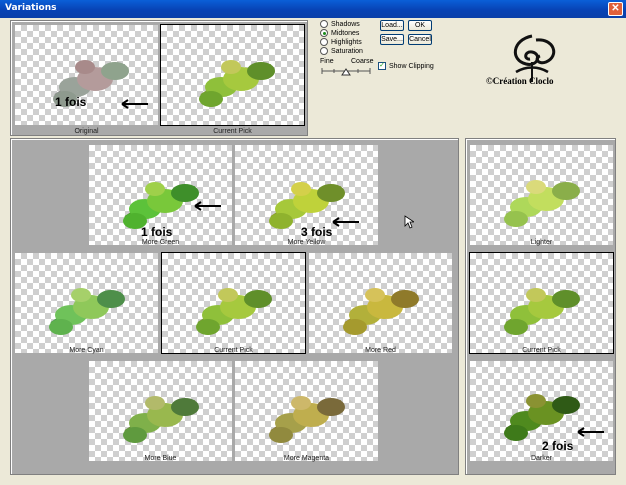 This screenshot has width=626, height=485. I want to click on thumb-more-magenta: More Magenta, so click(306, 411).